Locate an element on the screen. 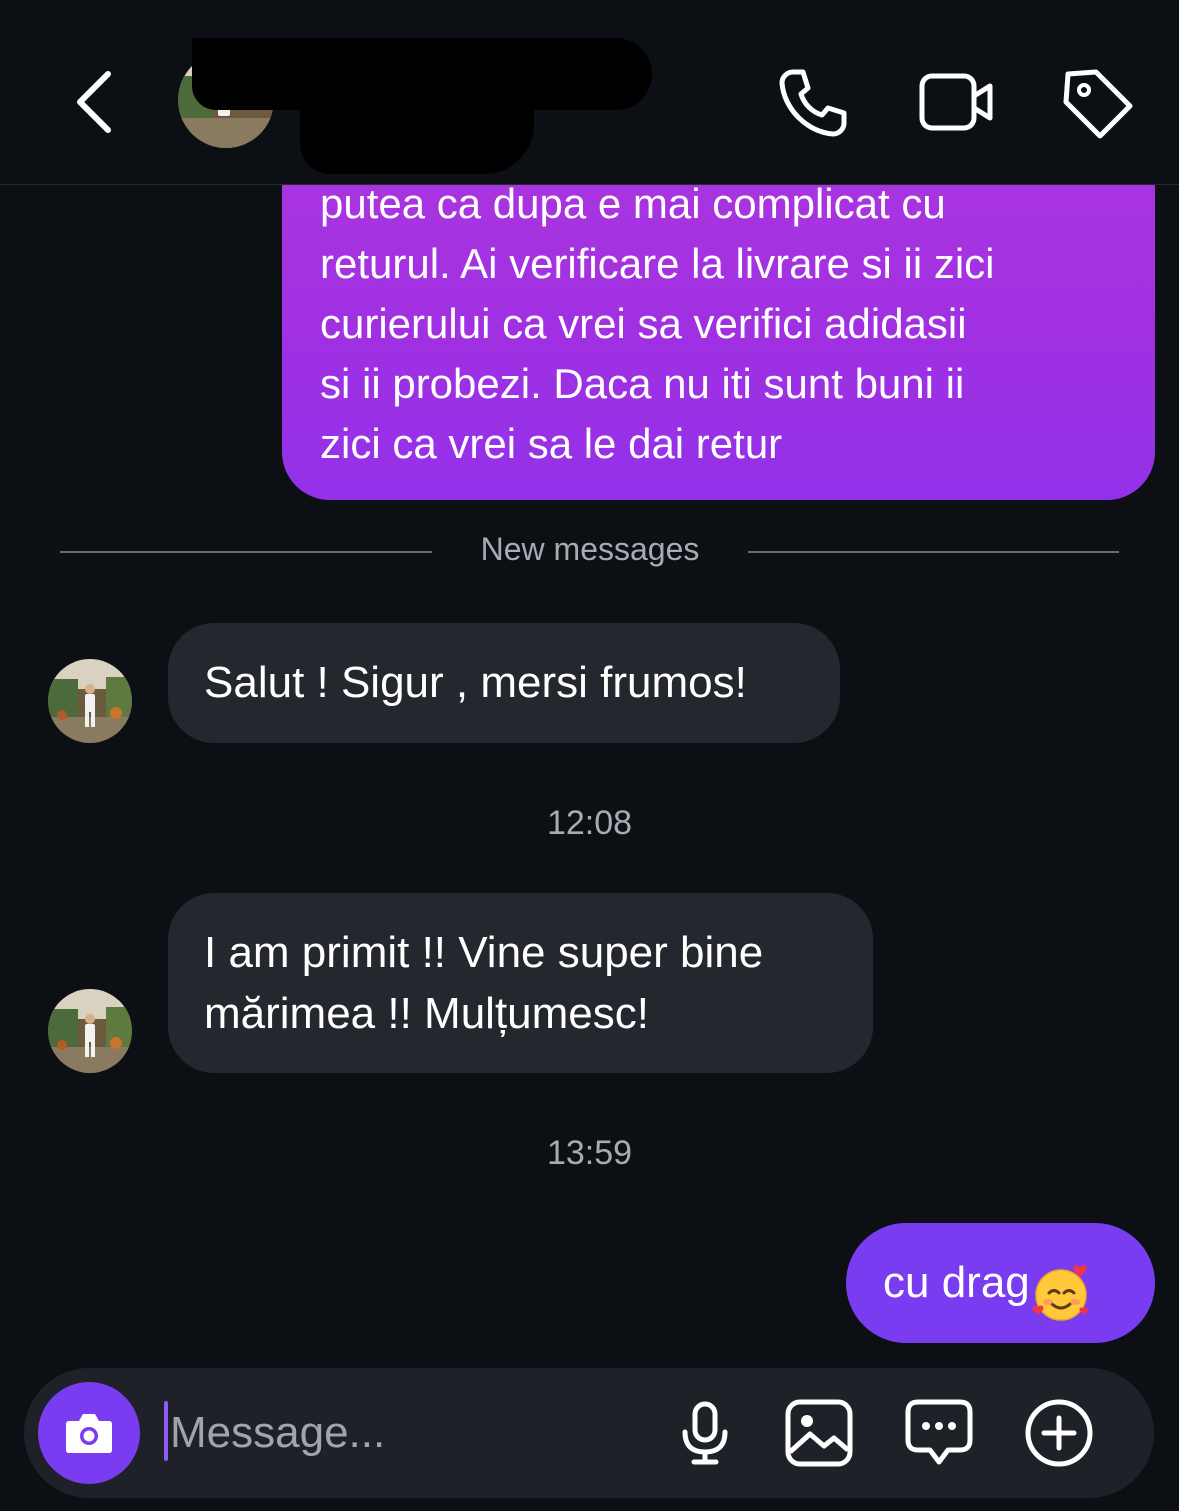  redaction-mark is located at coordinates (417, 135).